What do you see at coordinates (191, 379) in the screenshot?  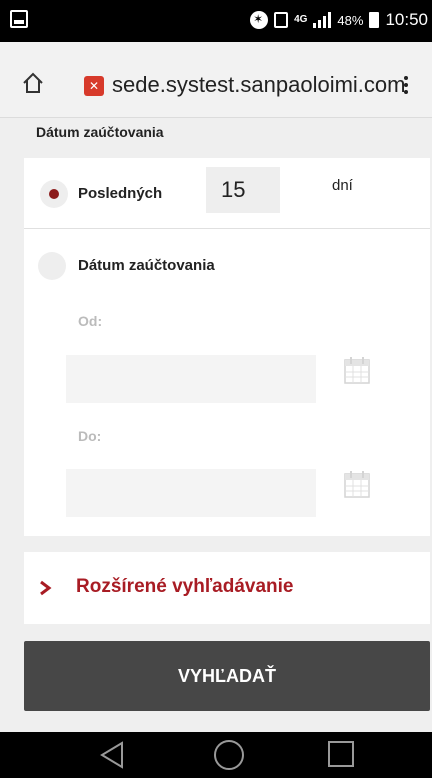 I see `from-date-input` at bounding box center [191, 379].